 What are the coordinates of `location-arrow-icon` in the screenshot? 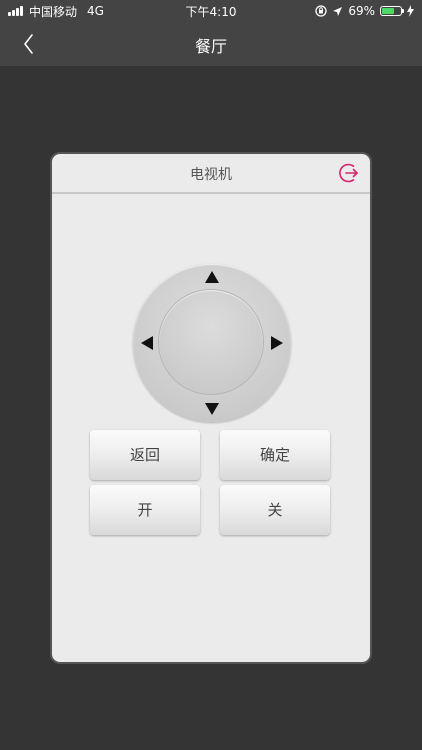 It's located at (338, 11).